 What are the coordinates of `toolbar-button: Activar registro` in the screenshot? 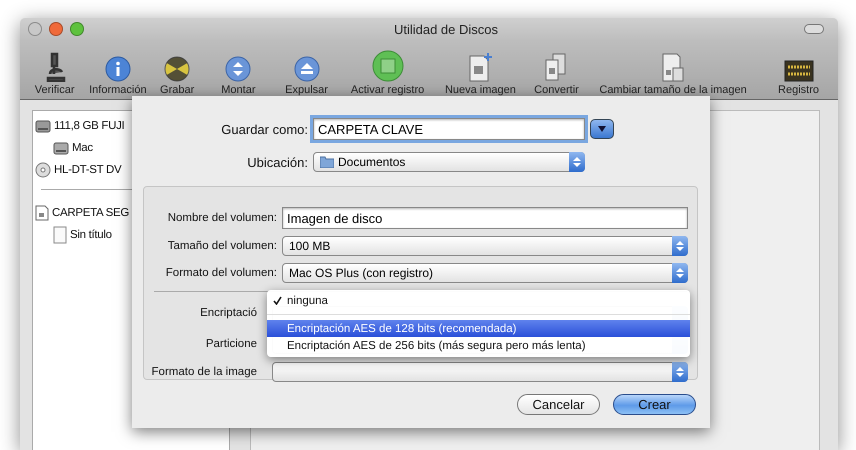 It's located at (387, 73).